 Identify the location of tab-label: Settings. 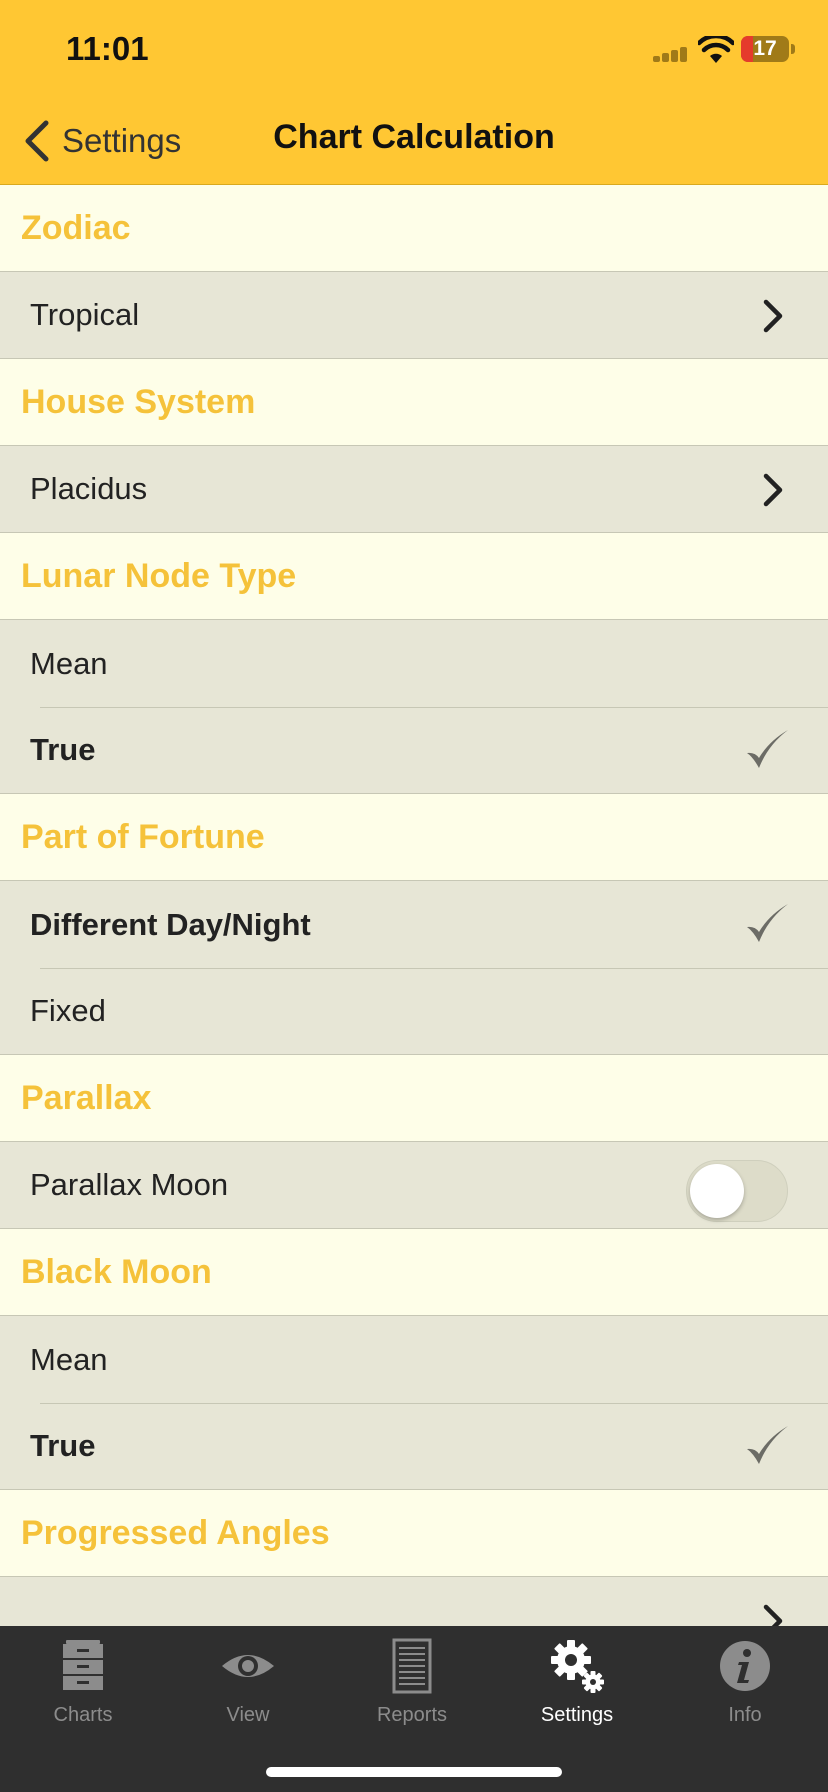
(577, 1715).